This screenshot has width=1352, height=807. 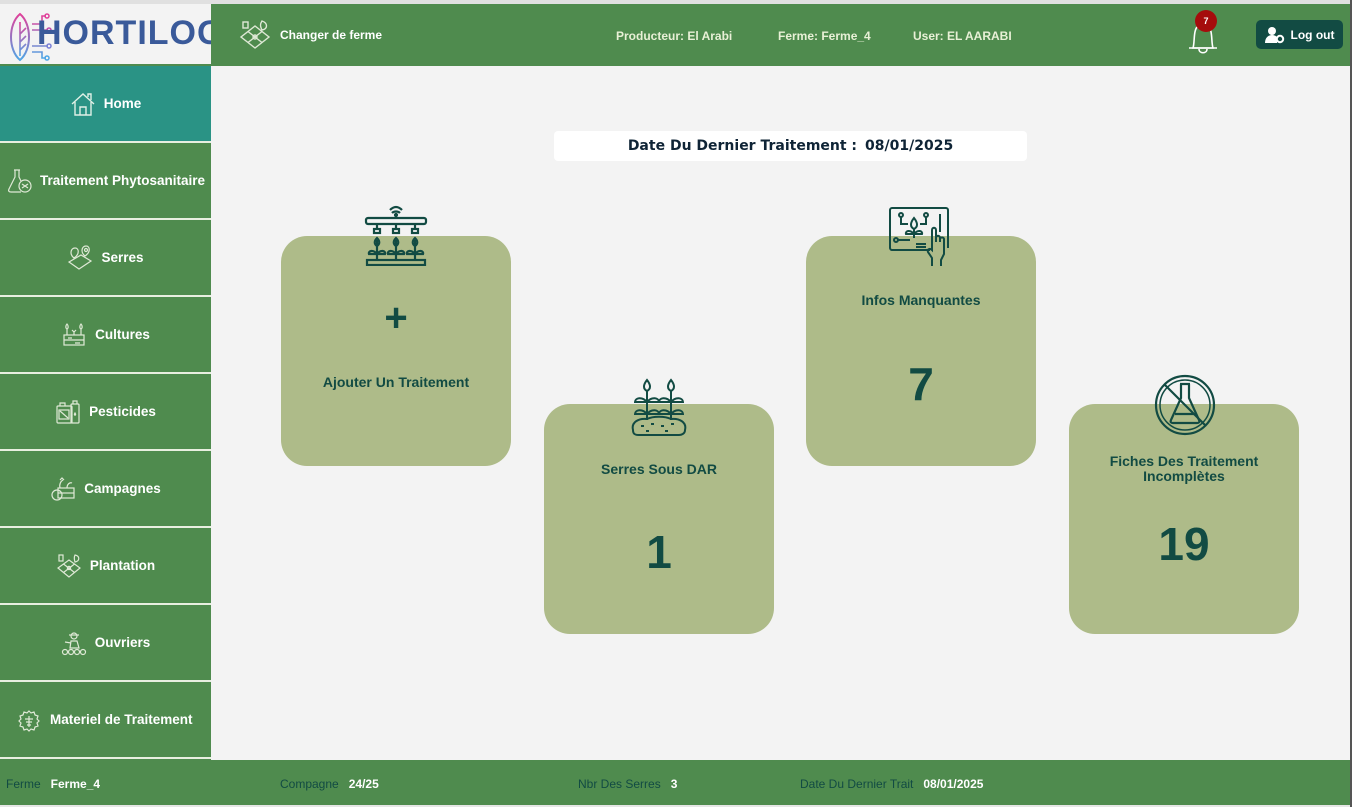 I want to click on user-gear-icon, so click(x=1274, y=34).